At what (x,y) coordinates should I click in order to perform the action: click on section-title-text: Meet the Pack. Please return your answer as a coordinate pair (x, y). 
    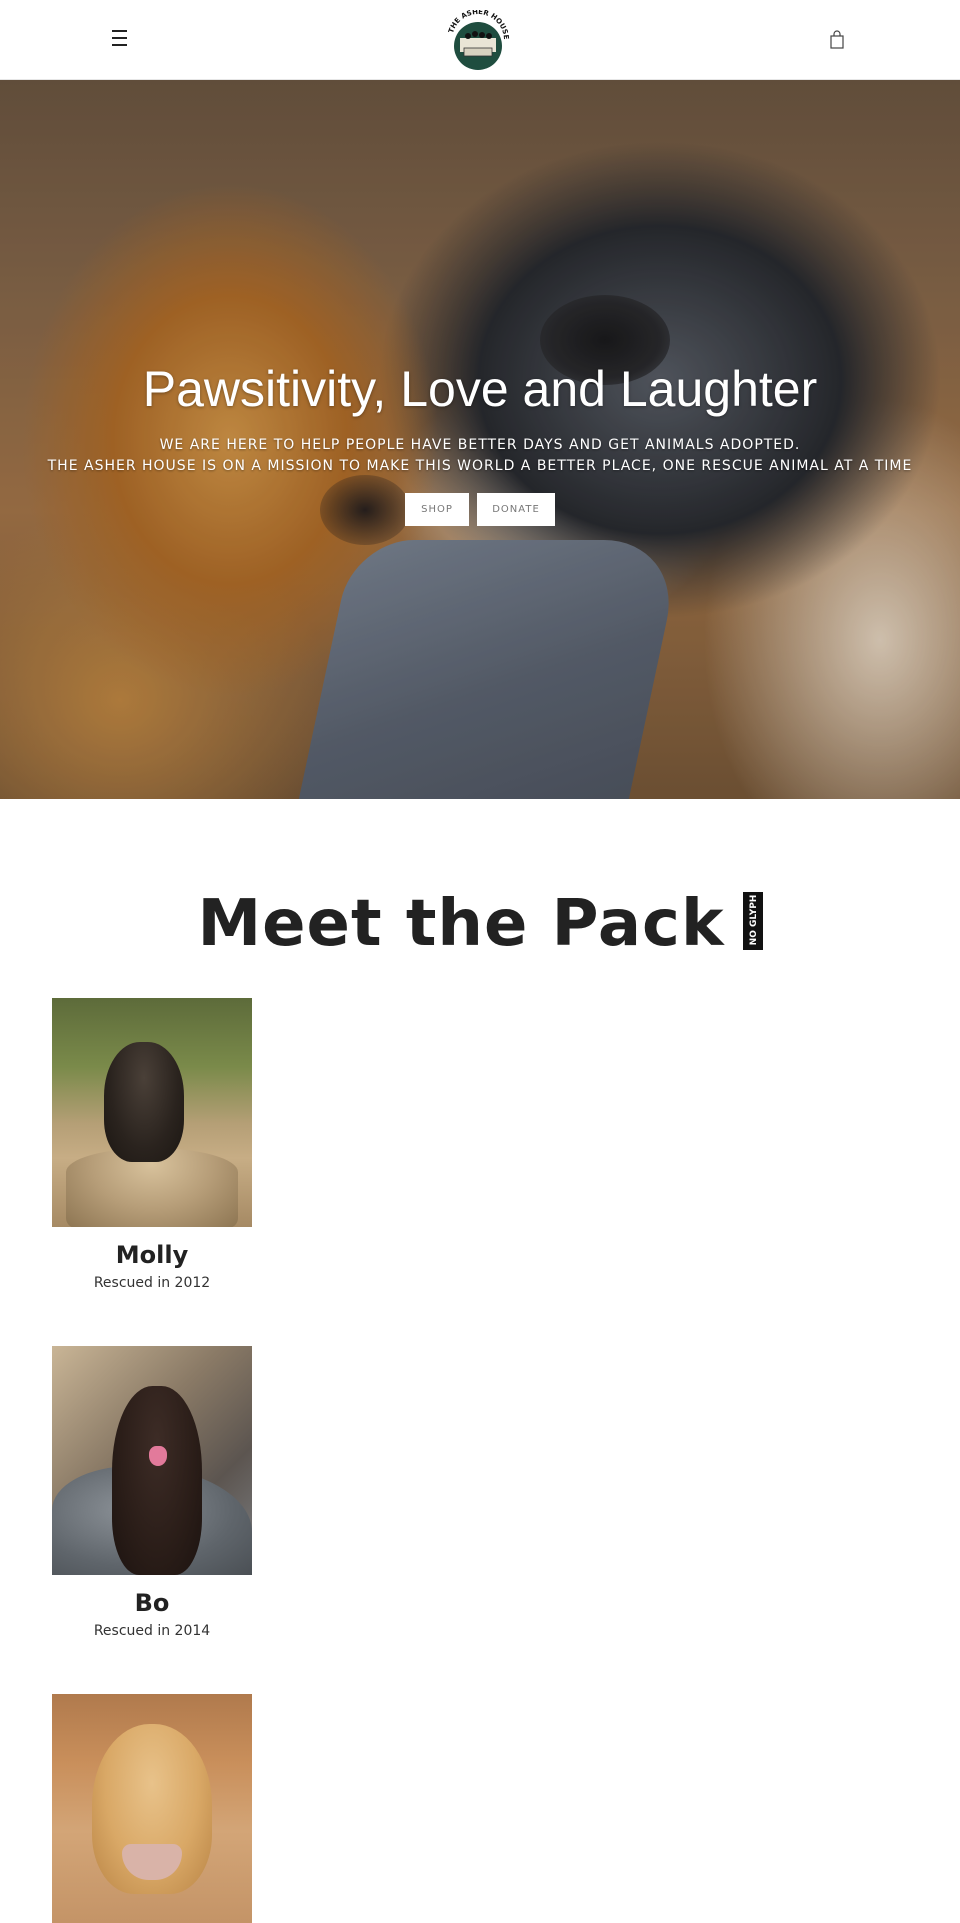
    Looking at the image, I should click on (461, 924).